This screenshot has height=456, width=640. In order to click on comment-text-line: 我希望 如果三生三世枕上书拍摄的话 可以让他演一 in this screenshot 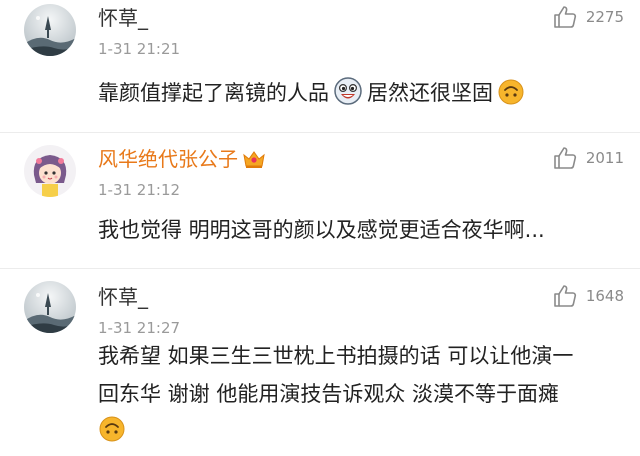, I will do `click(336, 356)`.